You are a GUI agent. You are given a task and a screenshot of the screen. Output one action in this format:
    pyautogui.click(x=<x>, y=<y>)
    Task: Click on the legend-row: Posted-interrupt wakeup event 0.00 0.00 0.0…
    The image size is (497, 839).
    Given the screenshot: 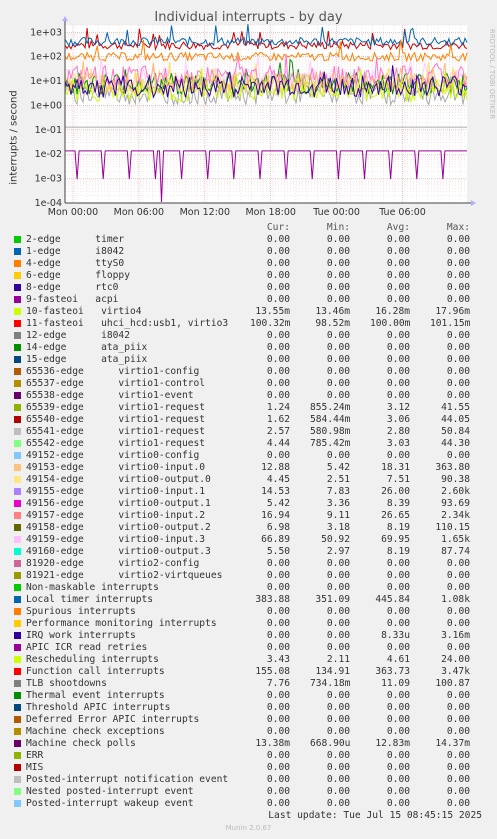 What is the action you would take?
    pyautogui.click(x=248, y=804)
    